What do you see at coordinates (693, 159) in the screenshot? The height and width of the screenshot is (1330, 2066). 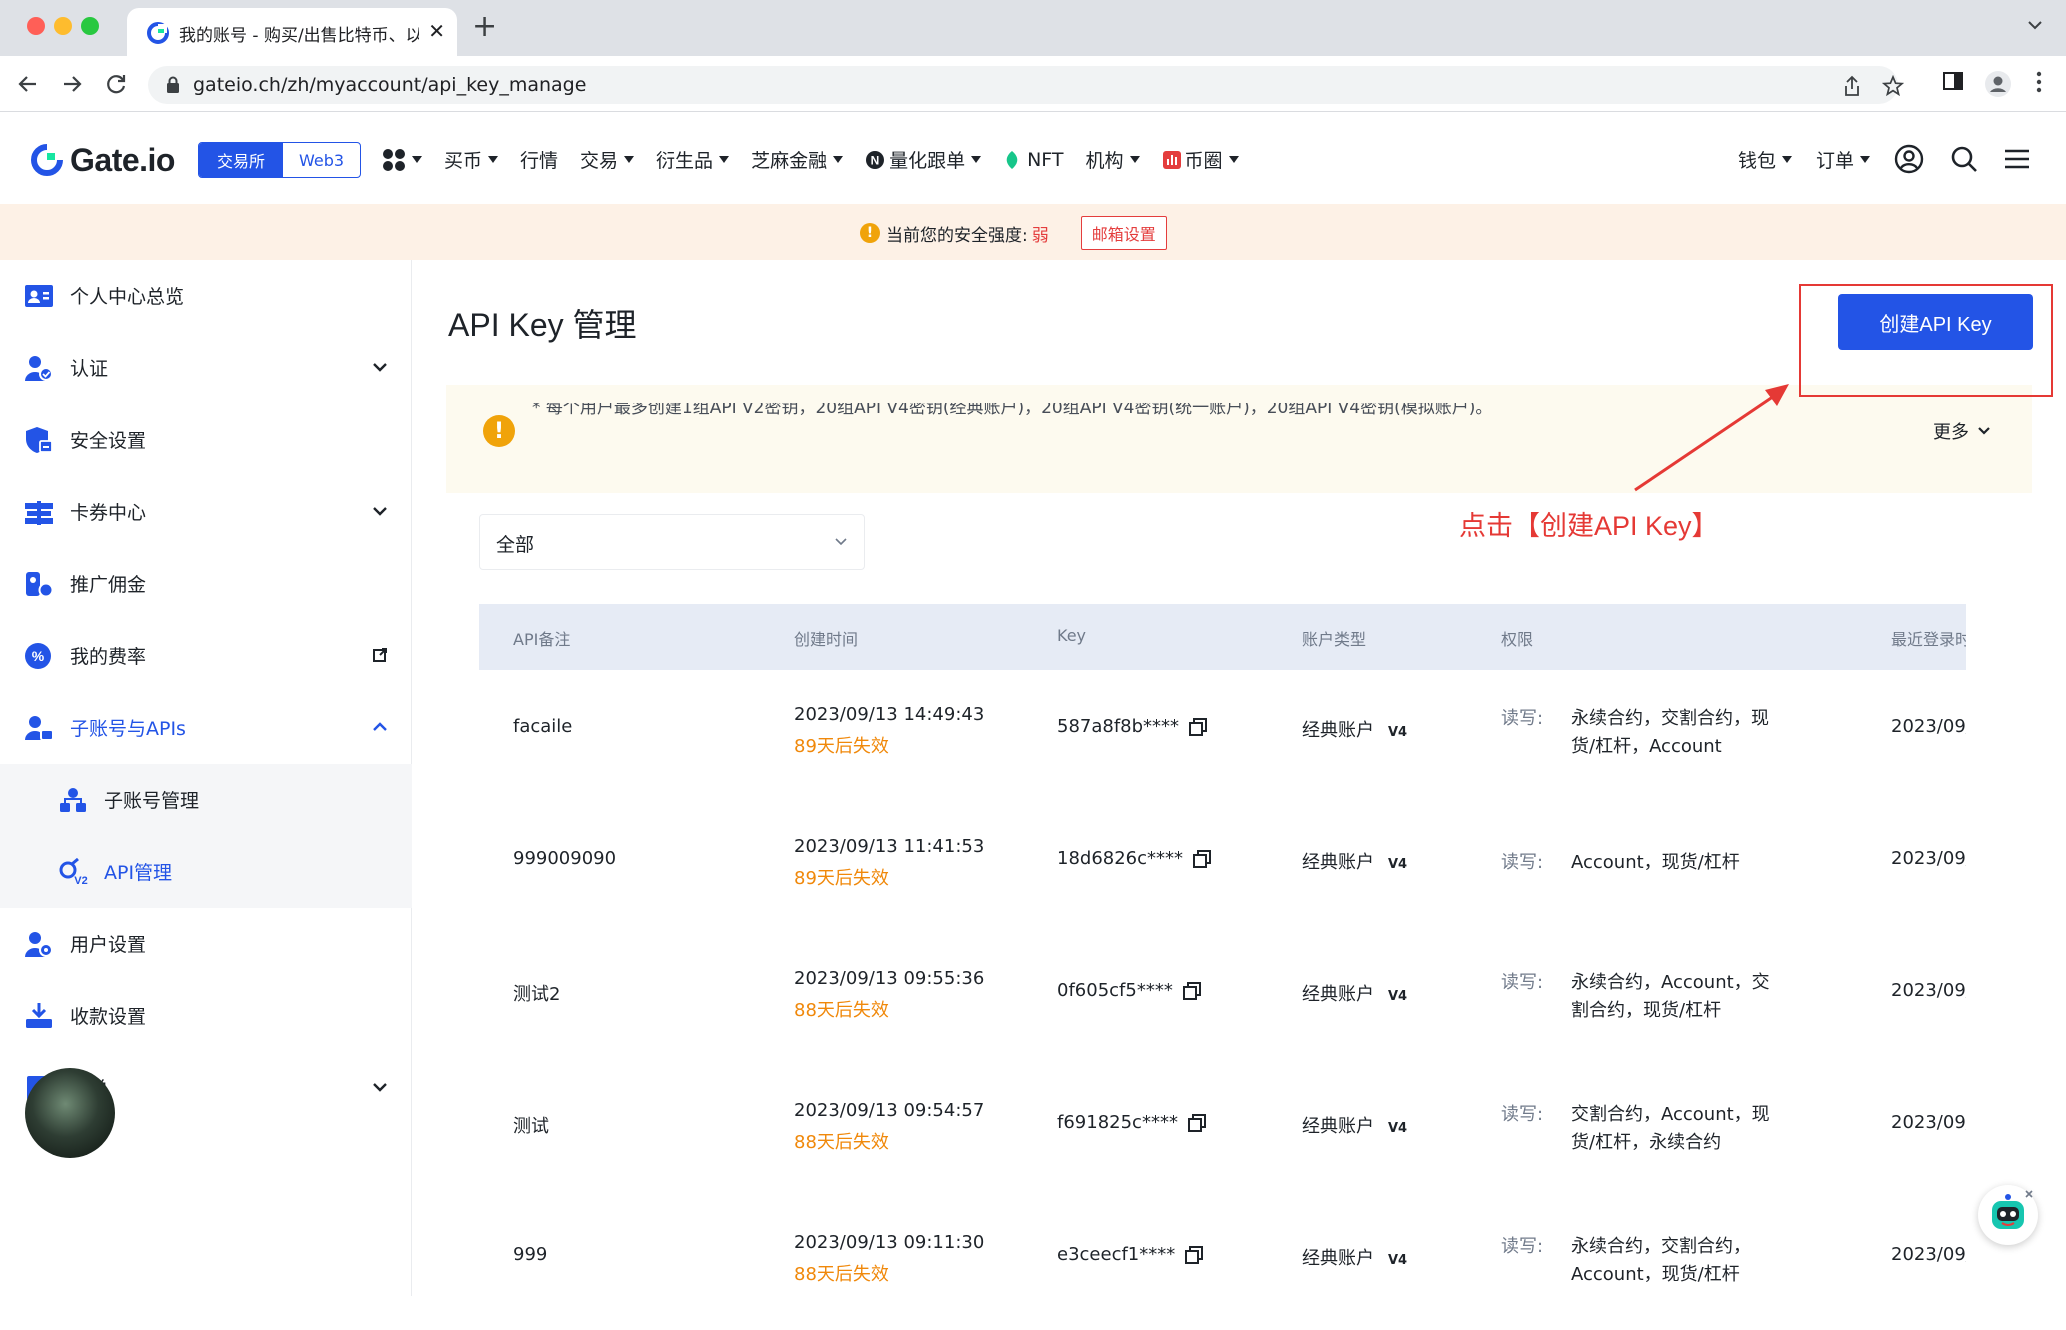 I see `nav-derivatives: 衍生品` at bounding box center [693, 159].